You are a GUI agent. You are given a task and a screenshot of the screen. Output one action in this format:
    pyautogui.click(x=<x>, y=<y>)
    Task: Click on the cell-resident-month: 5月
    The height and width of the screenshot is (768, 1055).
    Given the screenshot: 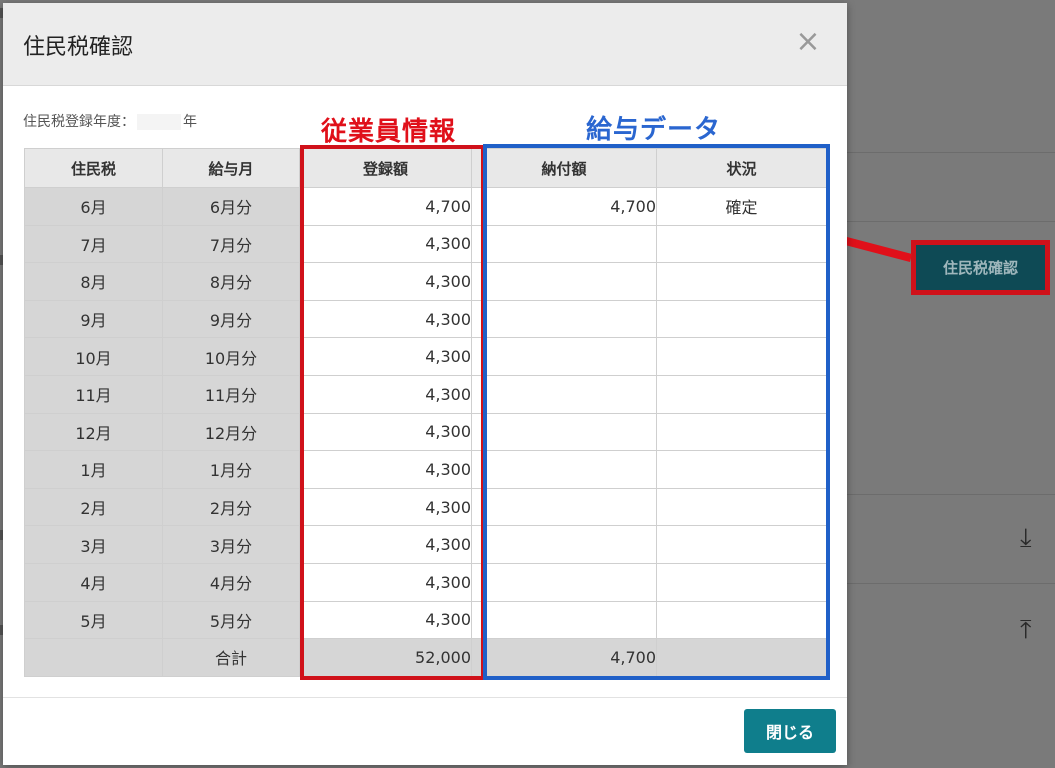 What is the action you would take?
    pyautogui.click(x=93, y=620)
    